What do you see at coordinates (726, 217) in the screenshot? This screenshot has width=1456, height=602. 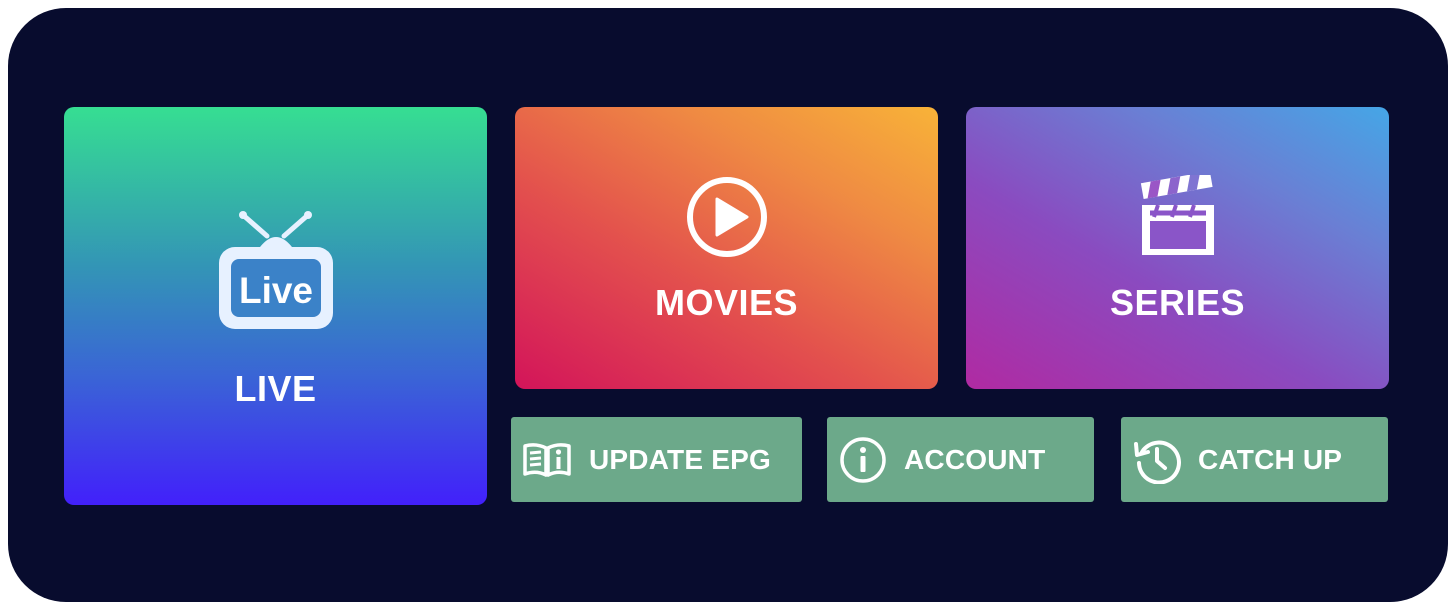 I see `play-circle-icon` at bounding box center [726, 217].